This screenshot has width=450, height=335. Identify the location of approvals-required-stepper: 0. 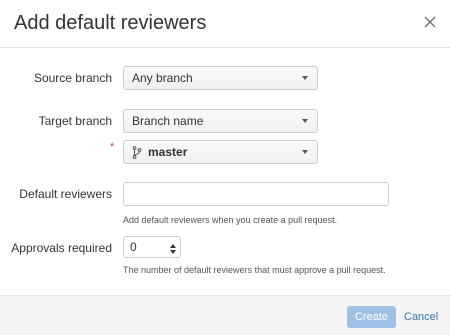
(152, 247).